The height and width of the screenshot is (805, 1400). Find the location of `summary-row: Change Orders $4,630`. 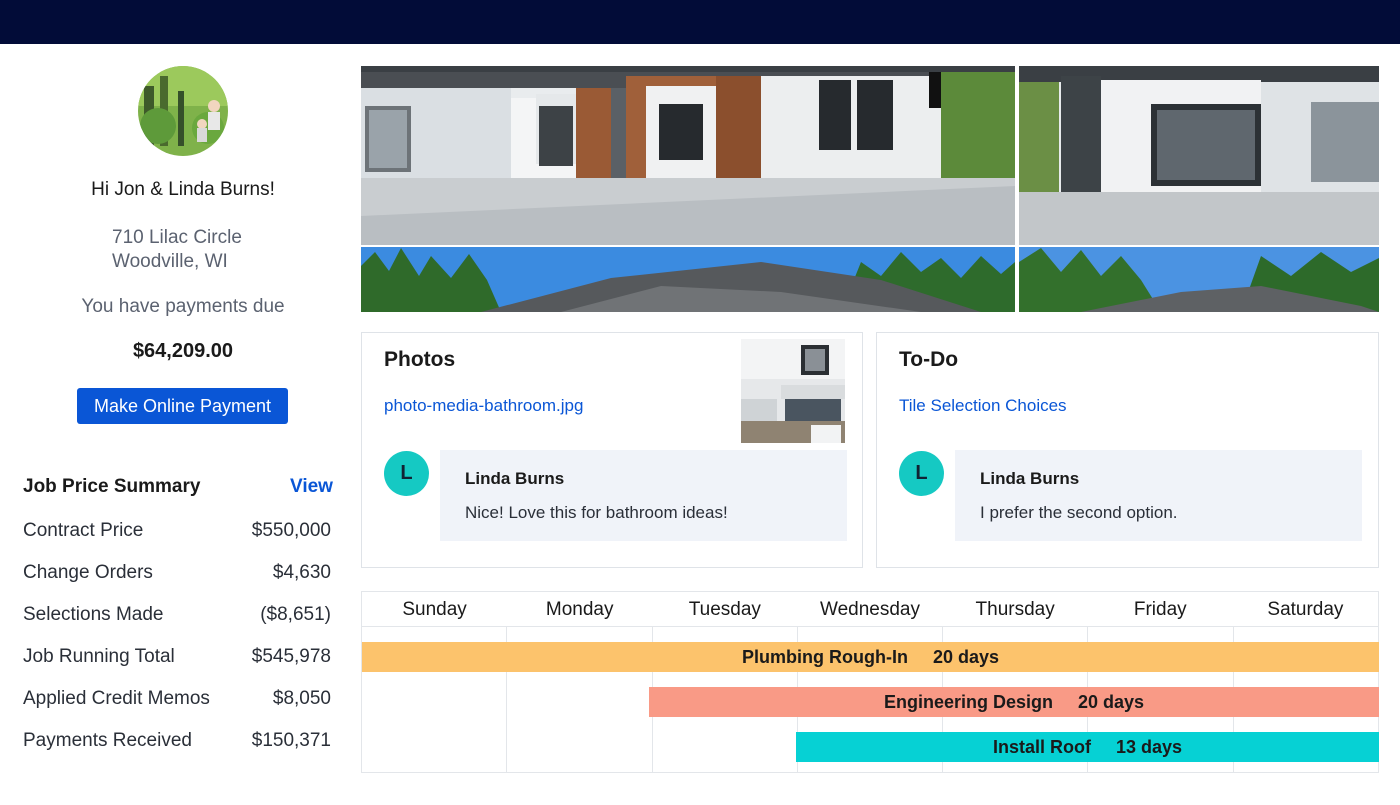

summary-row: Change Orders $4,630 is located at coordinates (177, 583).